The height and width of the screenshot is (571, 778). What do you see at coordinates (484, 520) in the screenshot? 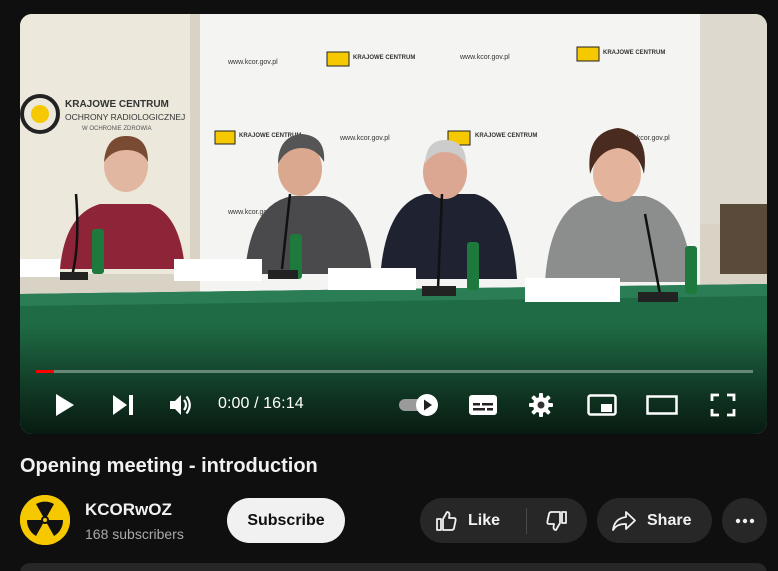
I see `like-label: Like` at bounding box center [484, 520].